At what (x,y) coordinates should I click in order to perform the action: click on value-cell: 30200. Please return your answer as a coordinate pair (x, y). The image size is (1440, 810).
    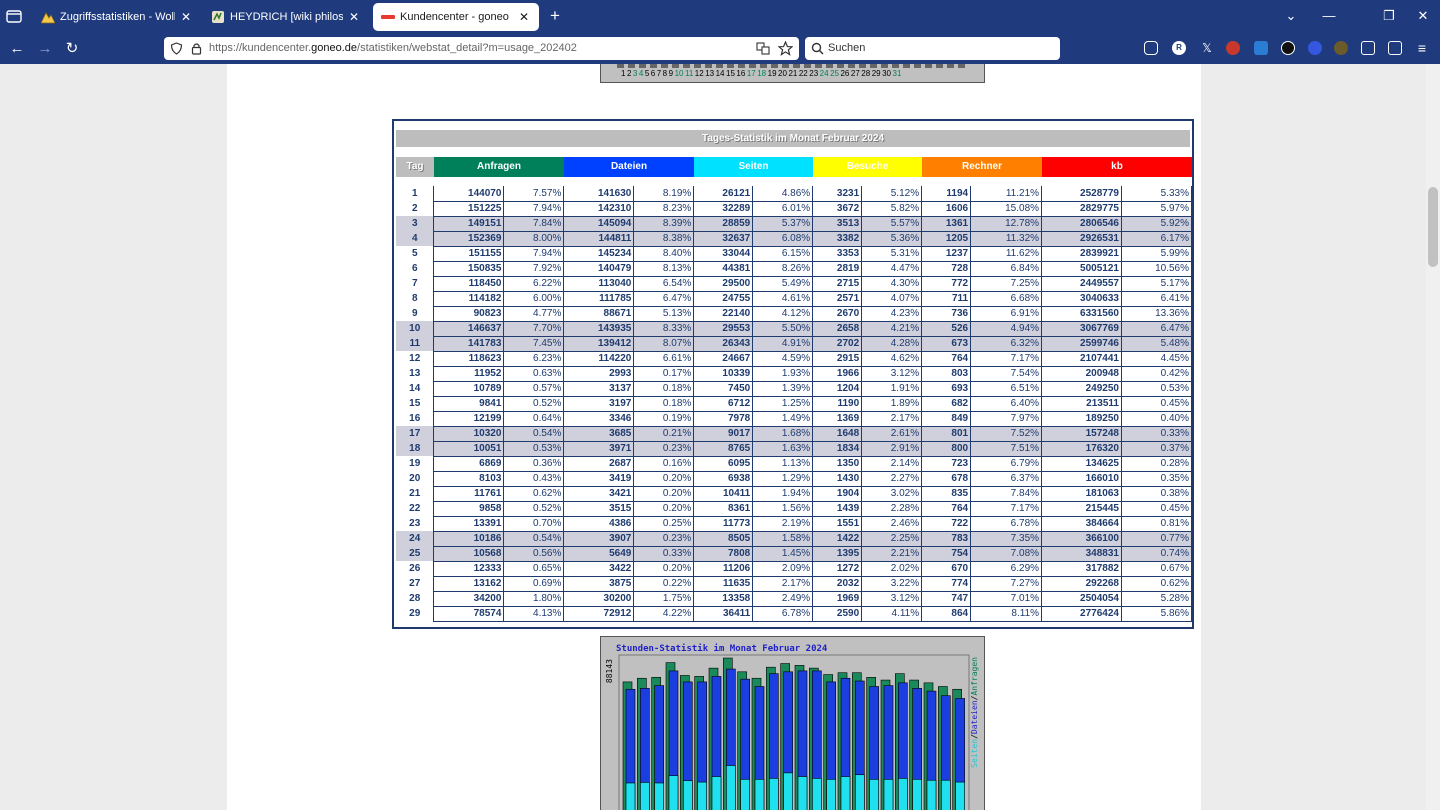
    Looking at the image, I should click on (599, 599).